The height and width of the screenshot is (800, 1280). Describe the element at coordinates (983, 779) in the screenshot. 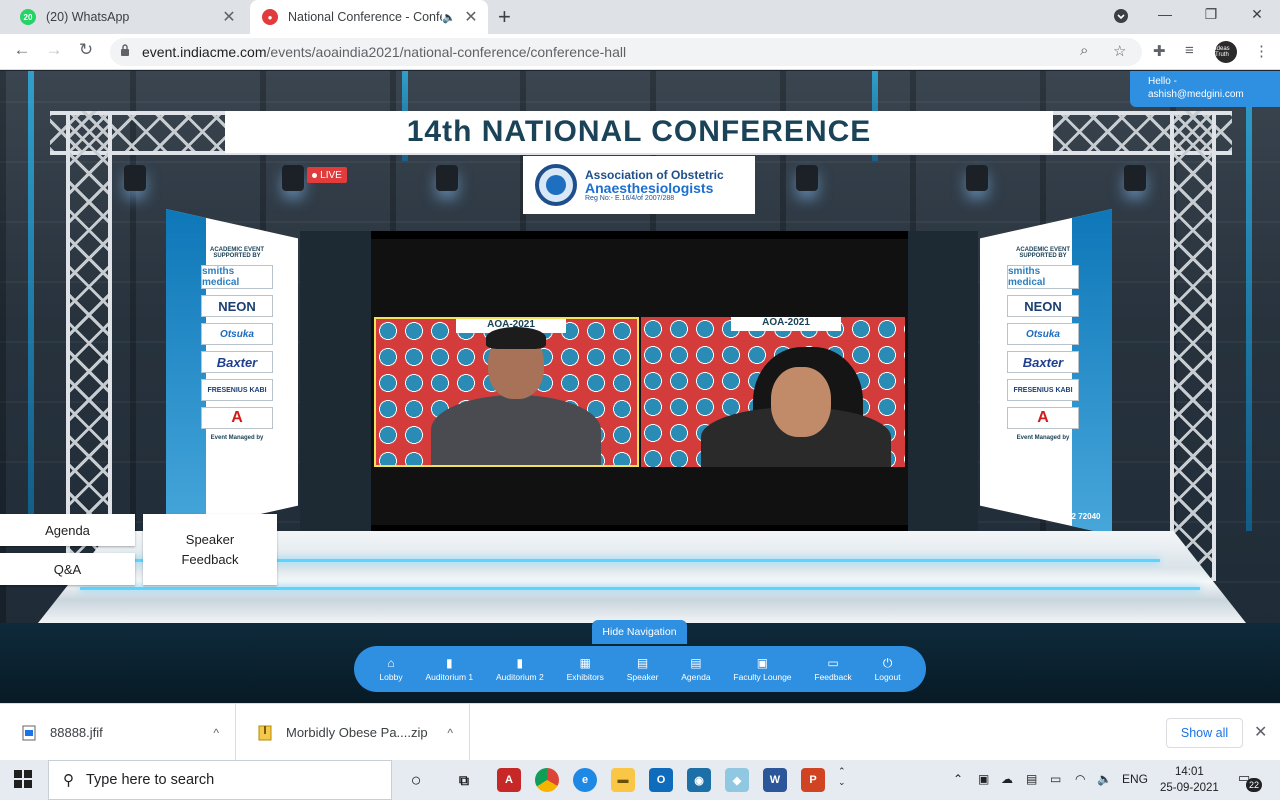

I see `meet-icon: ▣` at that location.